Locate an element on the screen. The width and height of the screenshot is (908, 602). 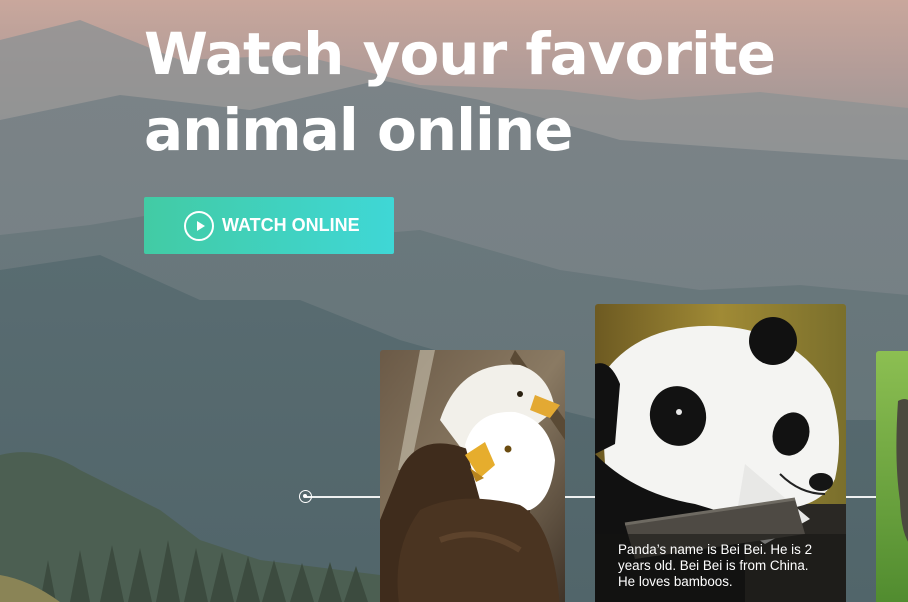
eagle-image is located at coordinates (472, 476).